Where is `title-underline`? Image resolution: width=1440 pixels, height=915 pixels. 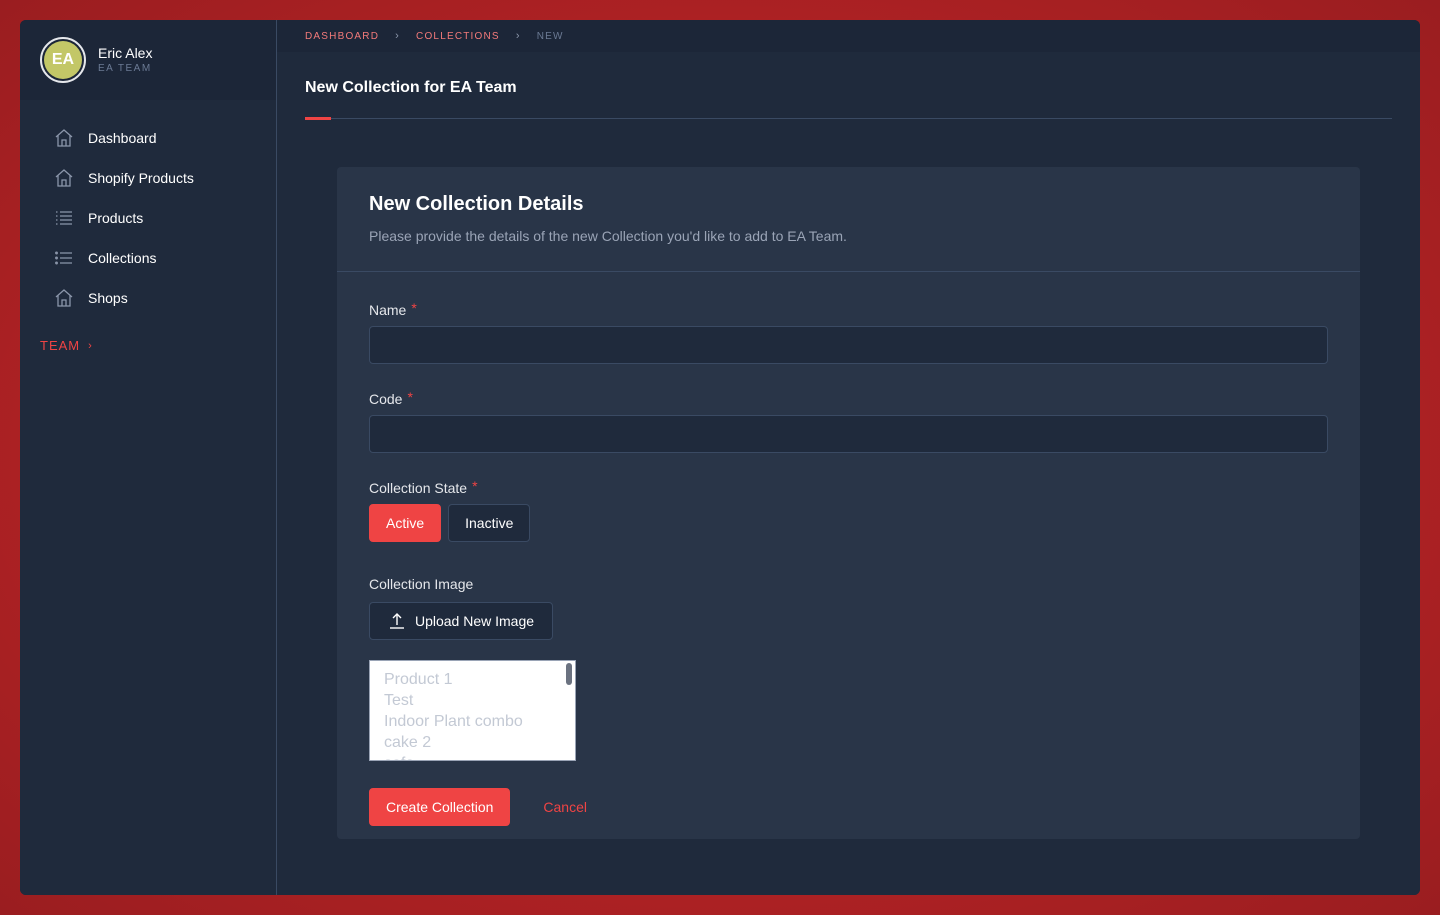 title-underline is located at coordinates (318, 118).